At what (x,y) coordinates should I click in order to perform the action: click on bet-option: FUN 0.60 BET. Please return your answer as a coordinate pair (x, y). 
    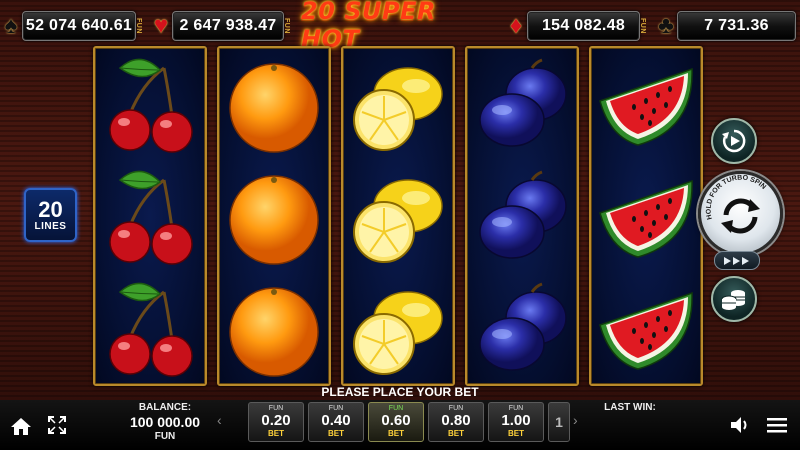
    Looking at the image, I should click on (396, 422).